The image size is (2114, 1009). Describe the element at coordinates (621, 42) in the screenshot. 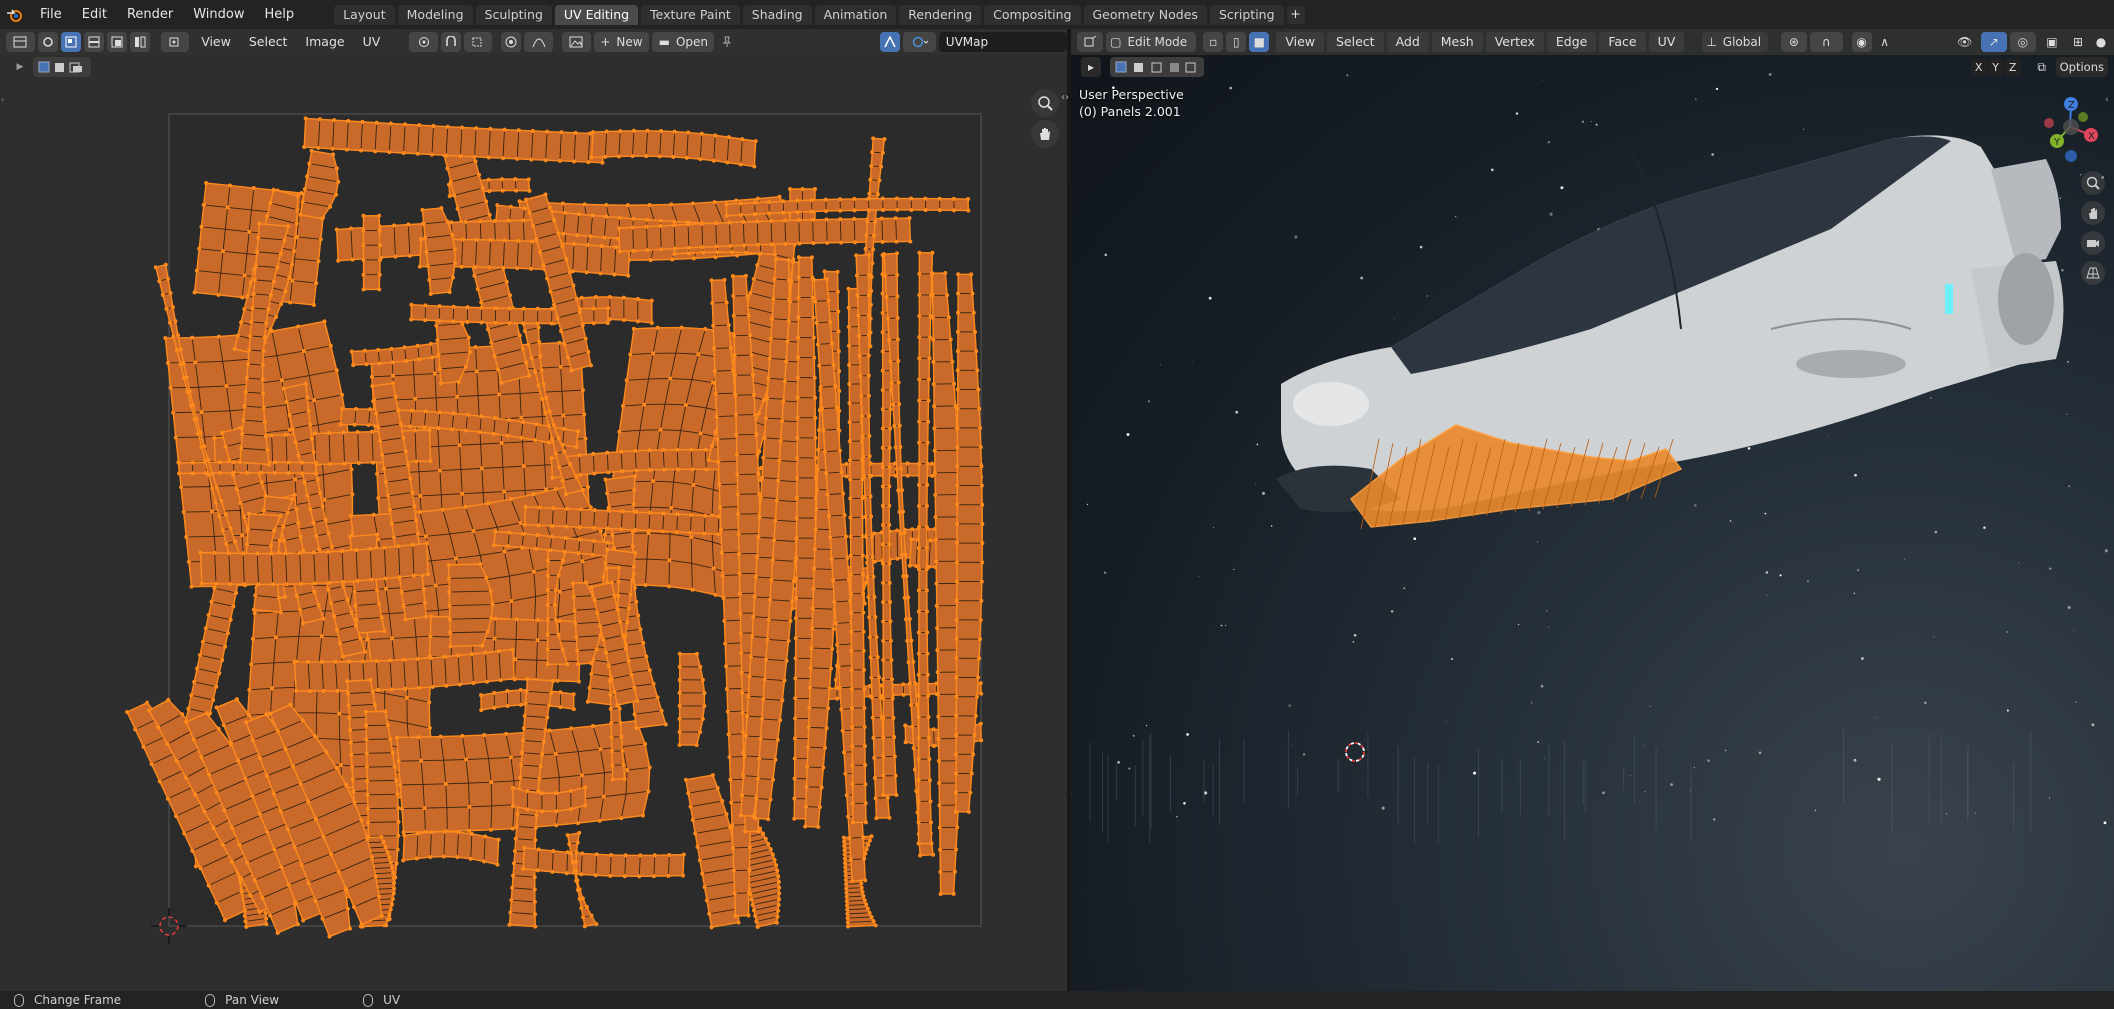

I see `new-image-button: + New` at that location.